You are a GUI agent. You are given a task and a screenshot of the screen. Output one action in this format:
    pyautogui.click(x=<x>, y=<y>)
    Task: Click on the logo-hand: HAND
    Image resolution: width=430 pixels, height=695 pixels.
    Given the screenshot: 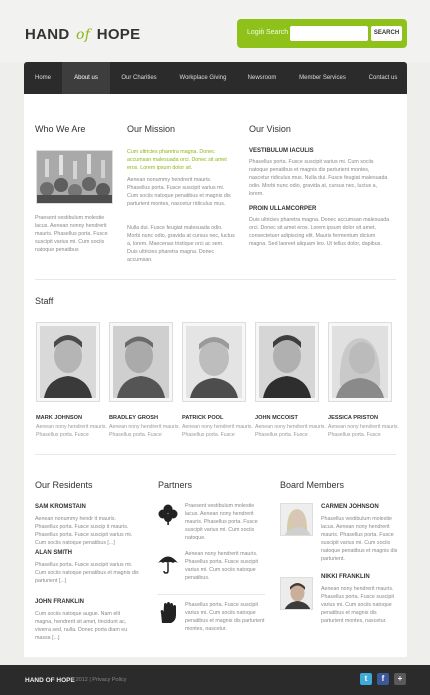 What is the action you would take?
    pyautogui.click(x=47, y=34)
    